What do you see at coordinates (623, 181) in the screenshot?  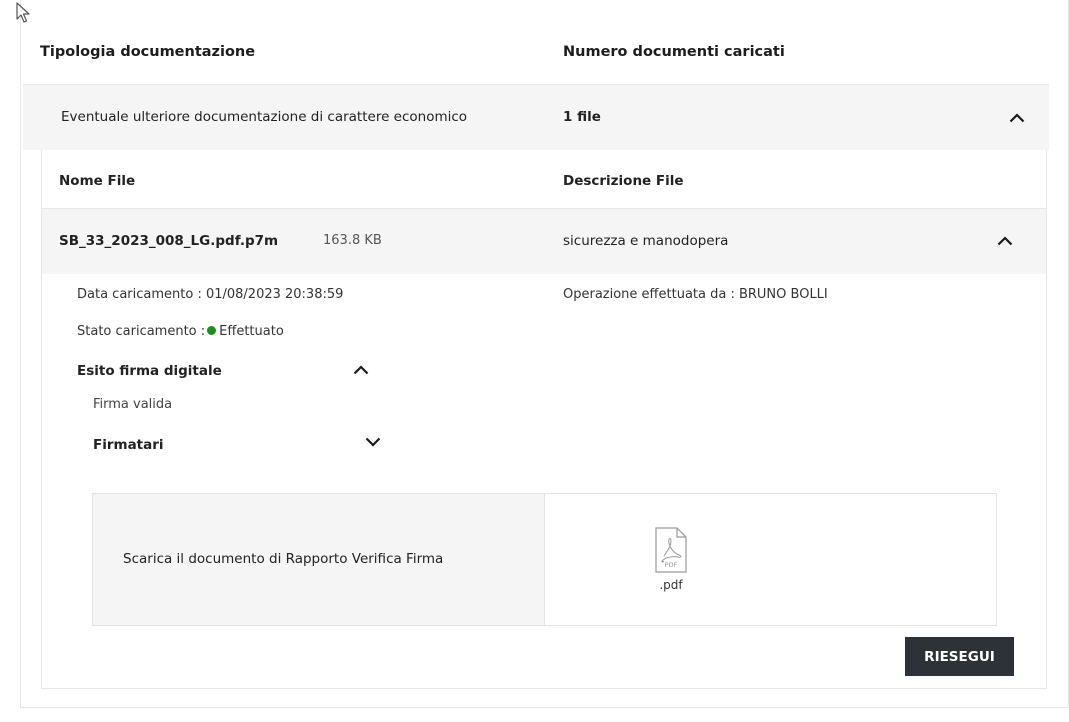 I see `column-header-descrizione-file: Descrizione File` at bounding box center [623, 181].